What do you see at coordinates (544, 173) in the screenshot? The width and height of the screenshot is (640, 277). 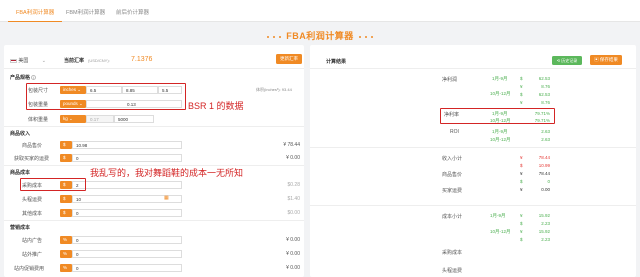 I see `price-result-value: 78.44` at bounding box center [544, 173].